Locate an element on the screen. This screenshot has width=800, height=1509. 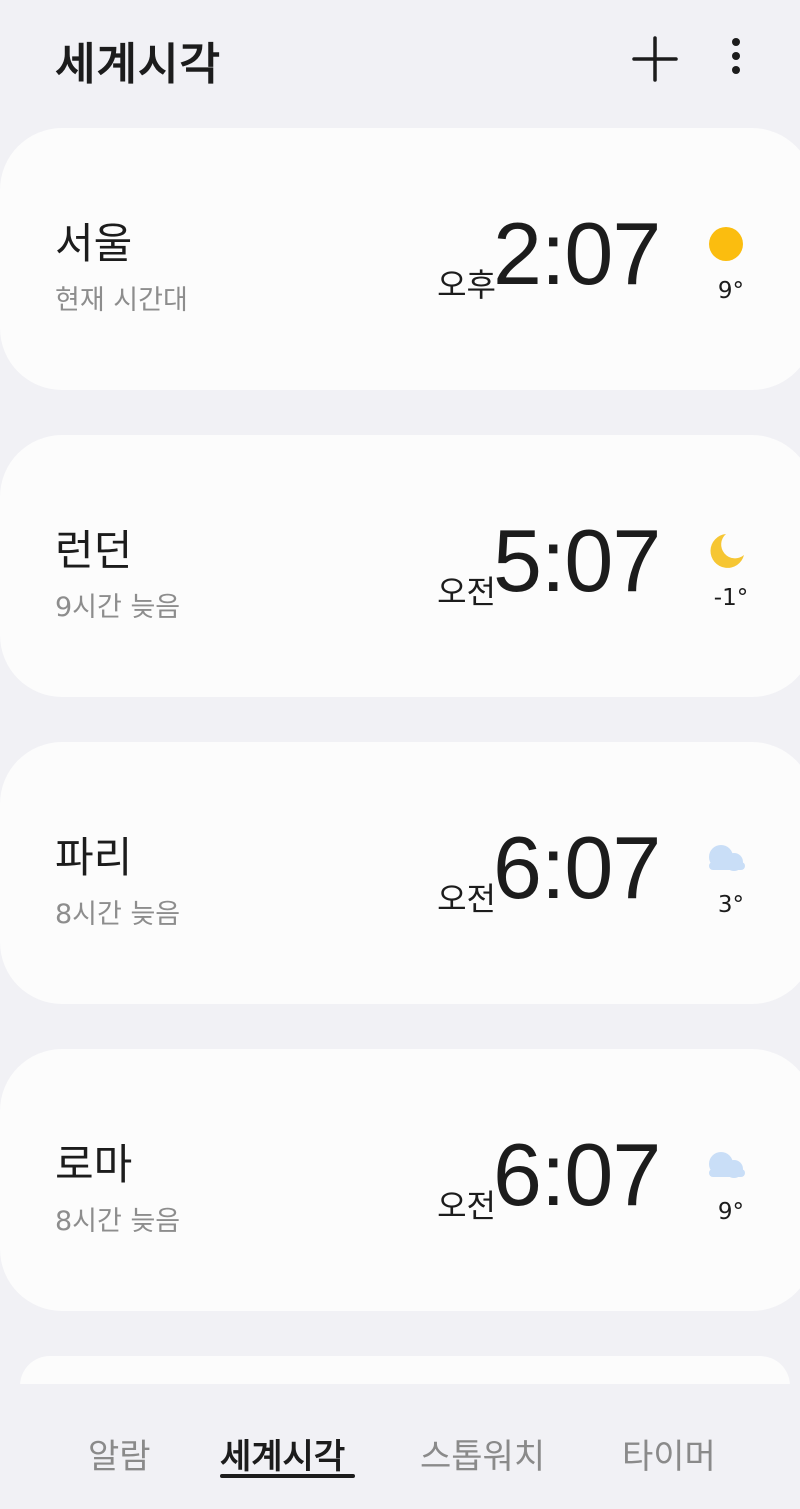
tab-timer: 타이머 is located at coordinates (669, 1453).